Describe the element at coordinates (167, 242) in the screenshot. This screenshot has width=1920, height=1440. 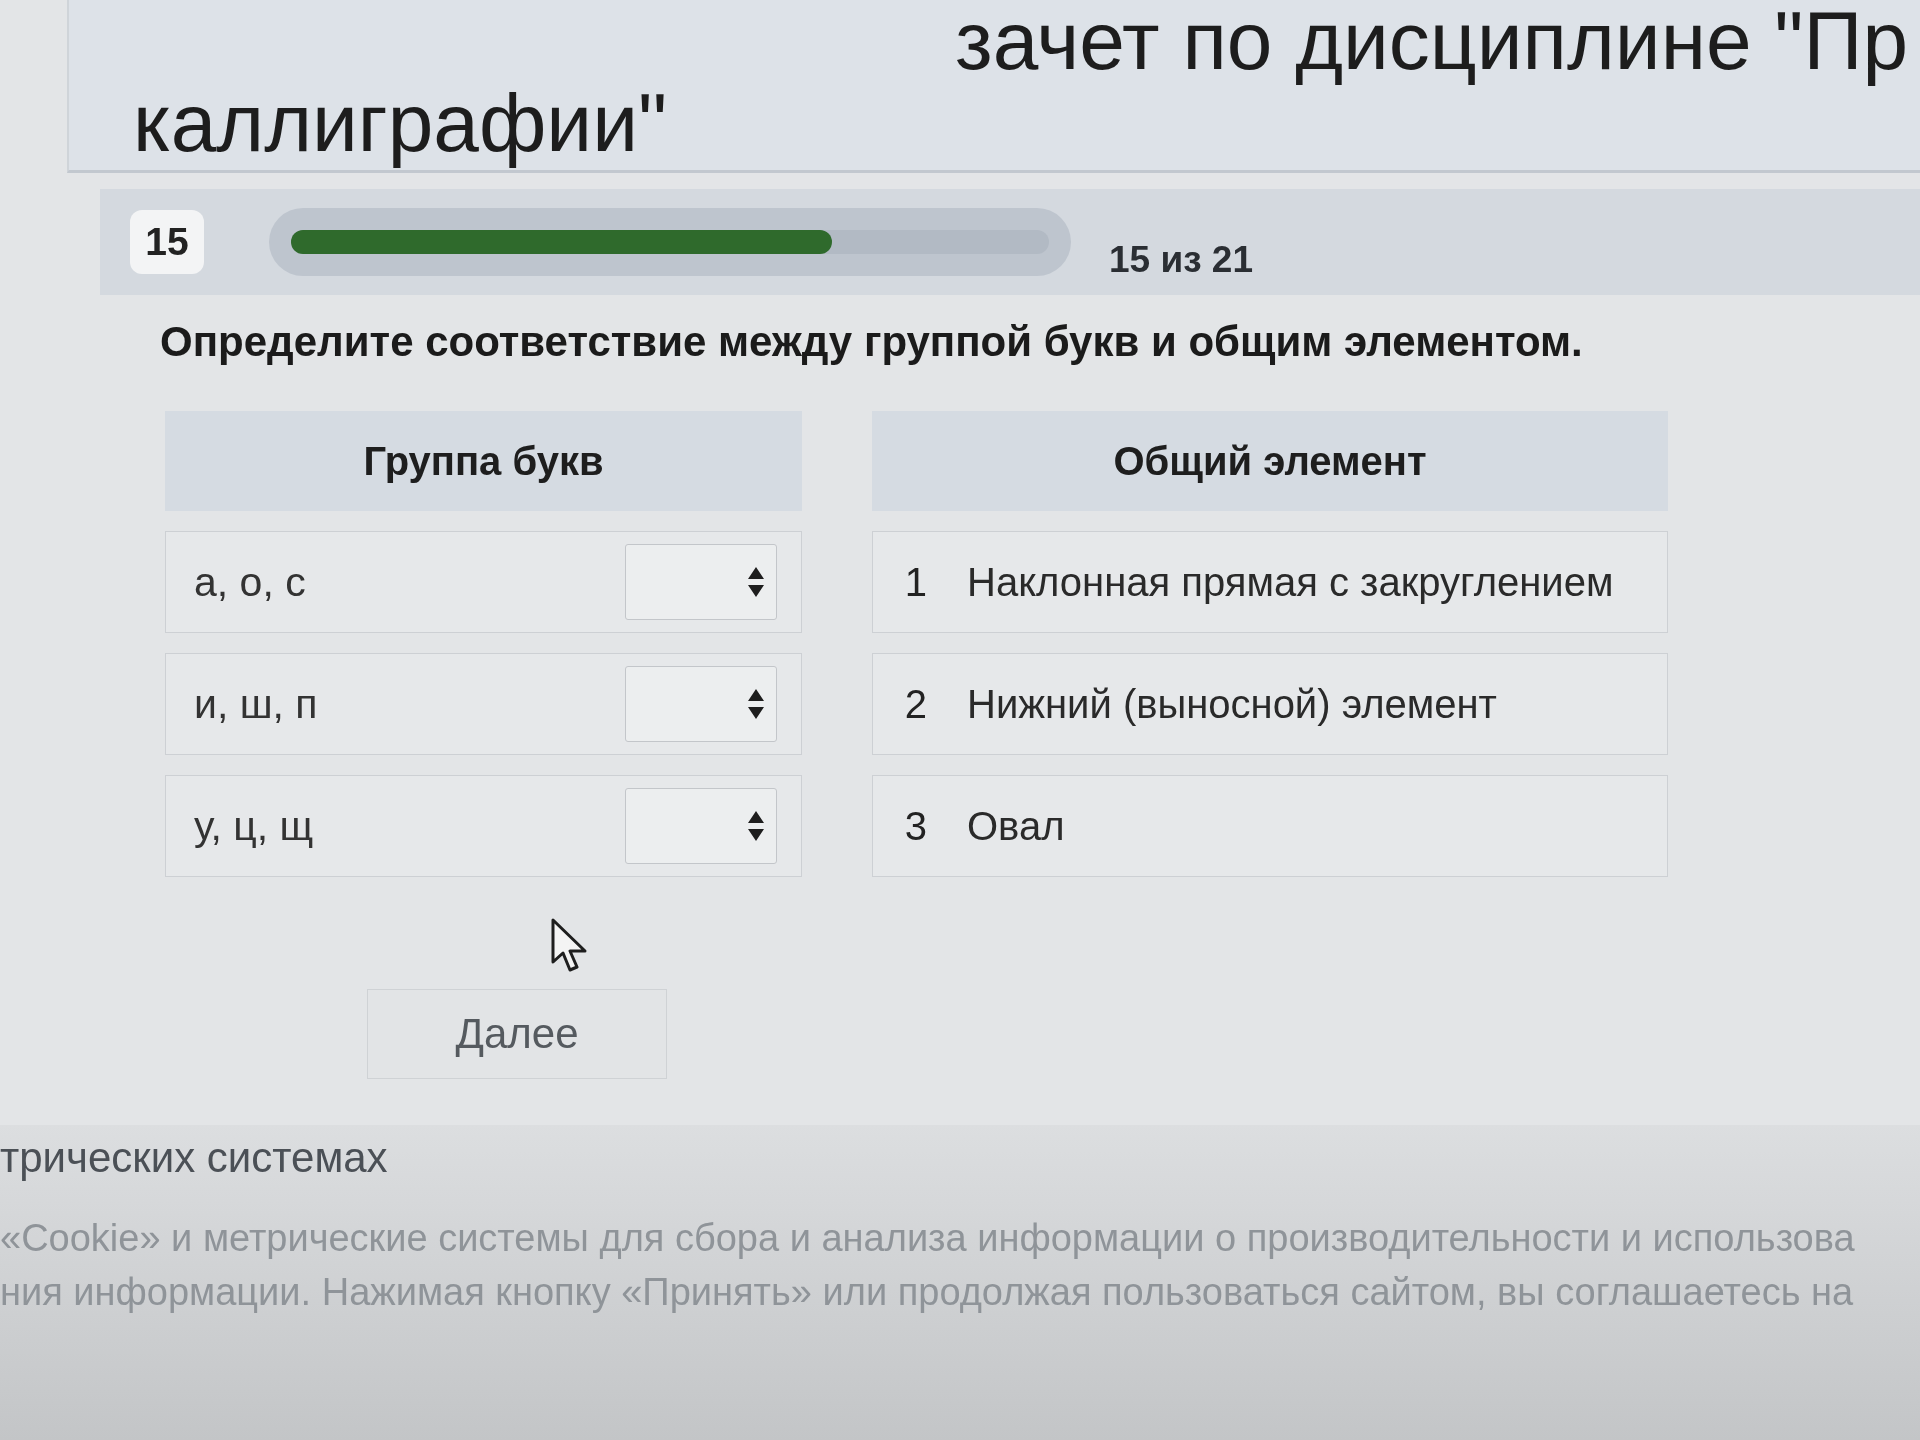
I see `question-number: 15` at that location.